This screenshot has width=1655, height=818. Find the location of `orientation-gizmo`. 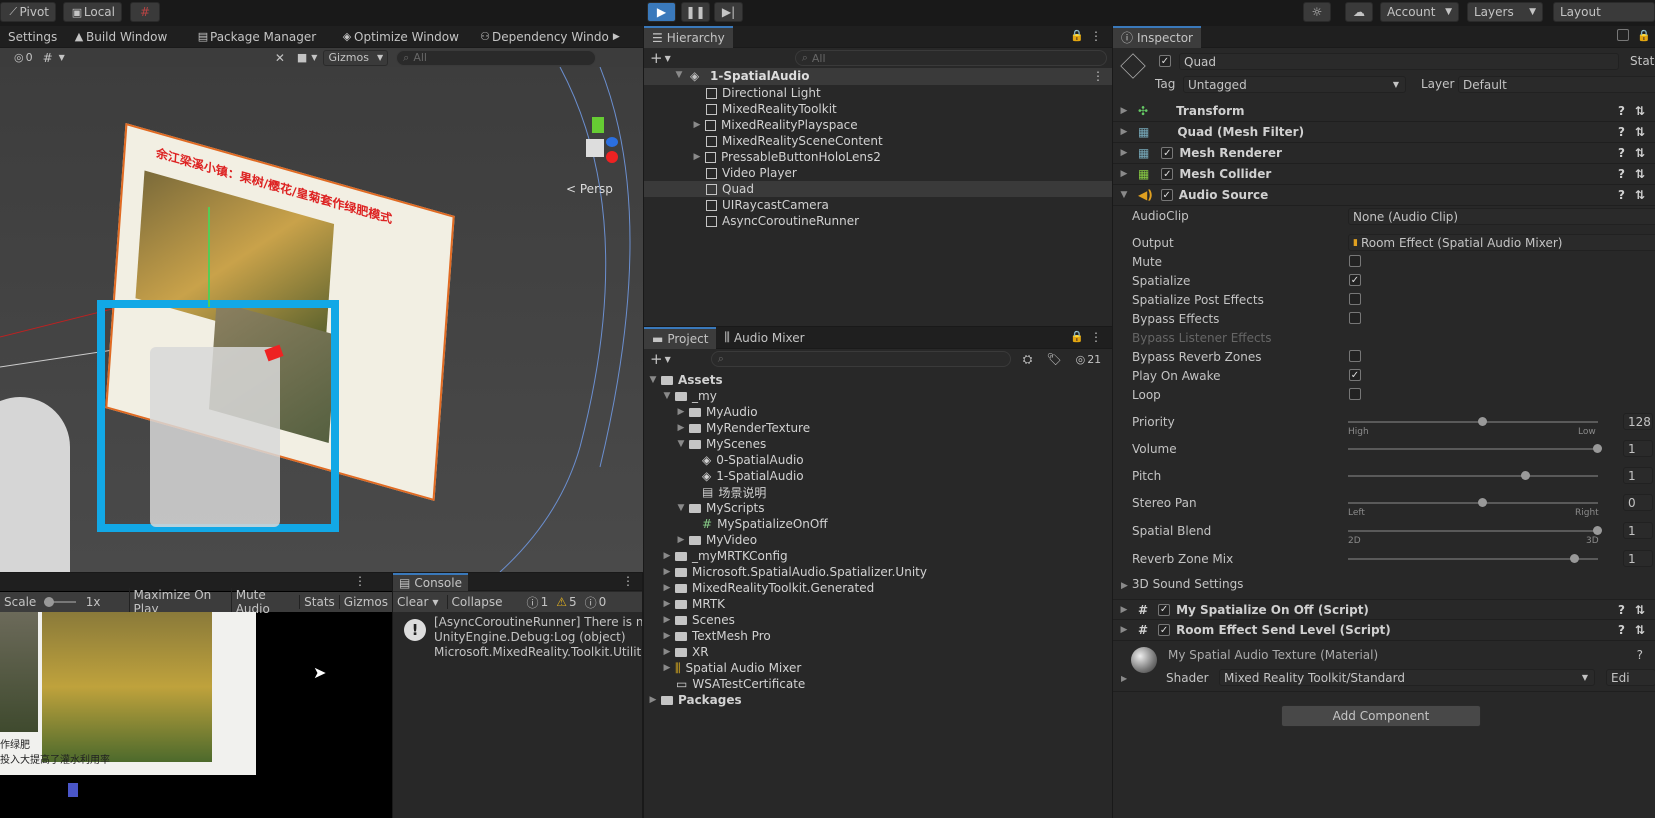

orientation-gizmo is located at coordinates (598, 147).